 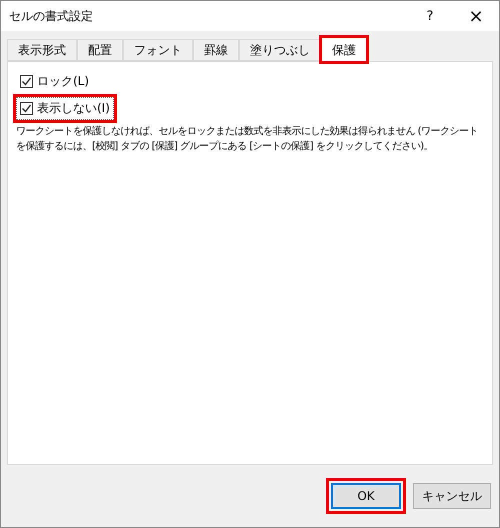 I want to click on close-button: ×, so click(x=476, y=16).